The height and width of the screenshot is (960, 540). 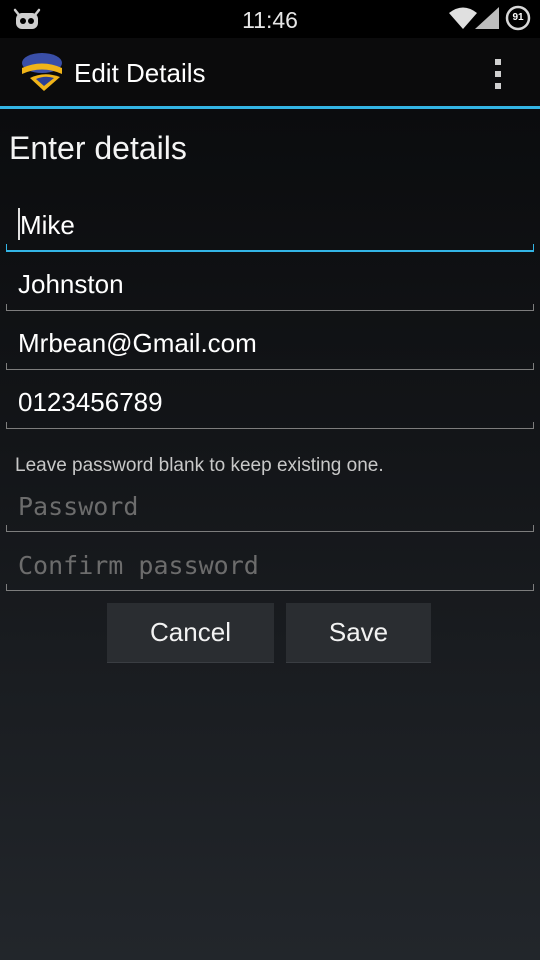 What do you see at coordinates (270, 228) in the screenshot?
I see `first-name-field: Mike` at bounding box center [270, 228].